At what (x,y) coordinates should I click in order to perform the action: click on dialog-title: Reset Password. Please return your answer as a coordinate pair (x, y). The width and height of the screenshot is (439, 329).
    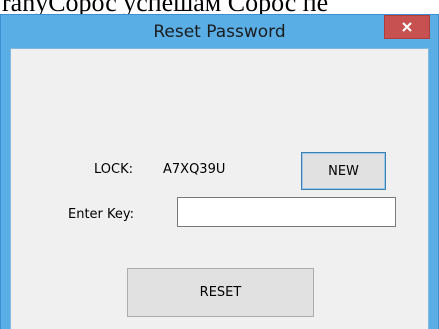
    Looking at the image, I should click on (219, 32).